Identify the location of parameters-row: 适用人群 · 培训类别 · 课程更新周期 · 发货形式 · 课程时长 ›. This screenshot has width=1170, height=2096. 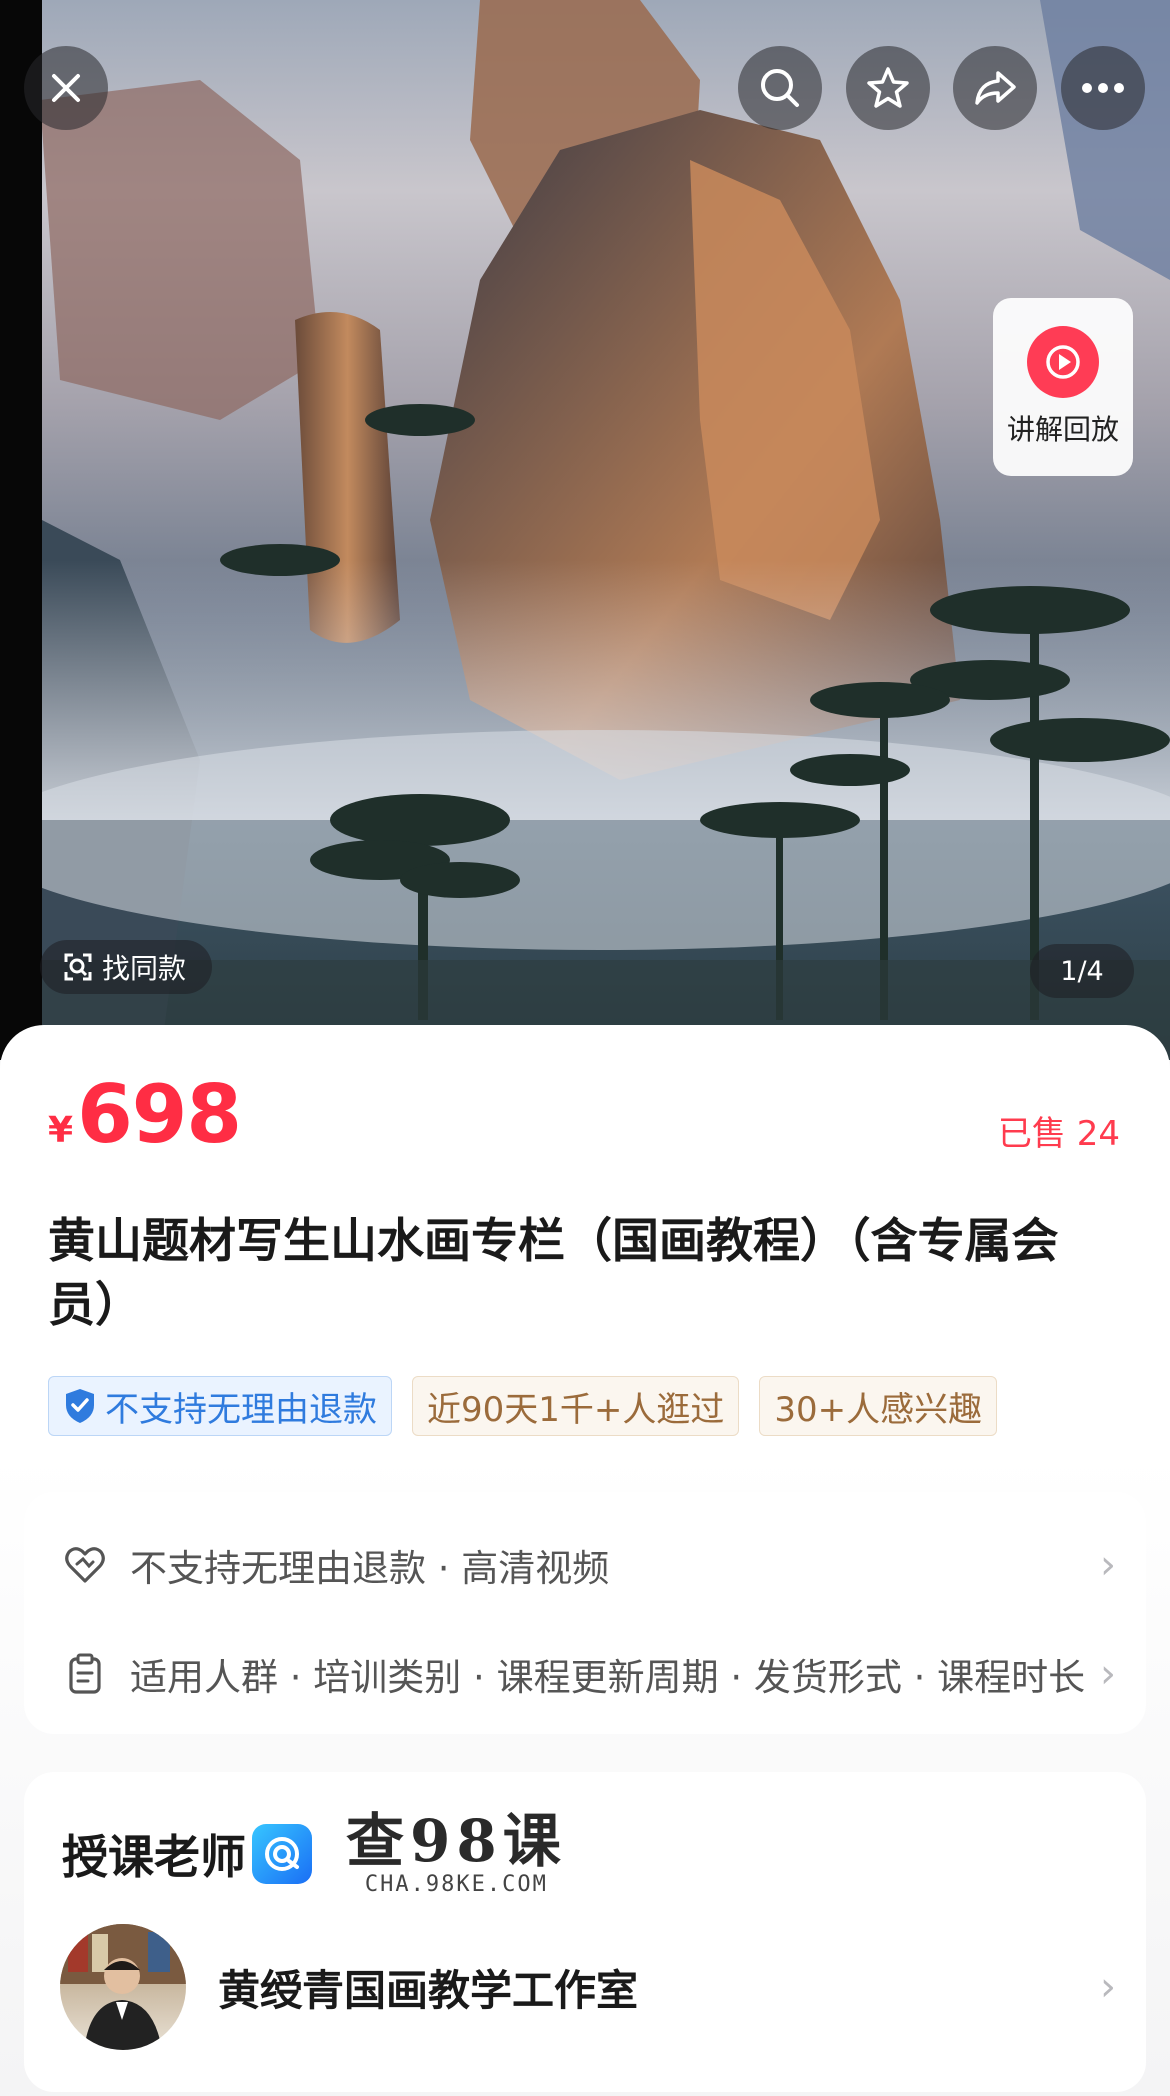
(589, 1674).